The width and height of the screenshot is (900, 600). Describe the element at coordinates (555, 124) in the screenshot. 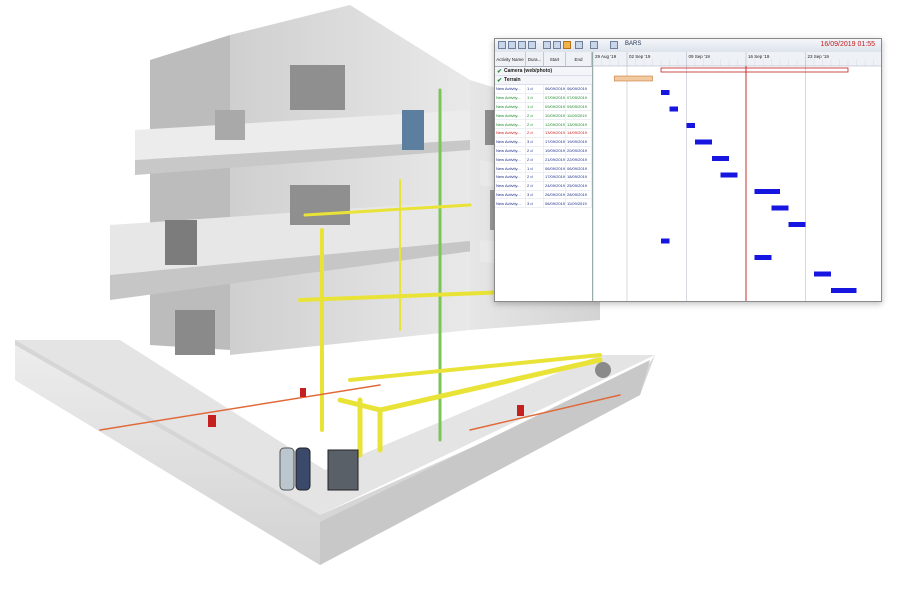

I see `activity-start: 12/09/2019` at that location.